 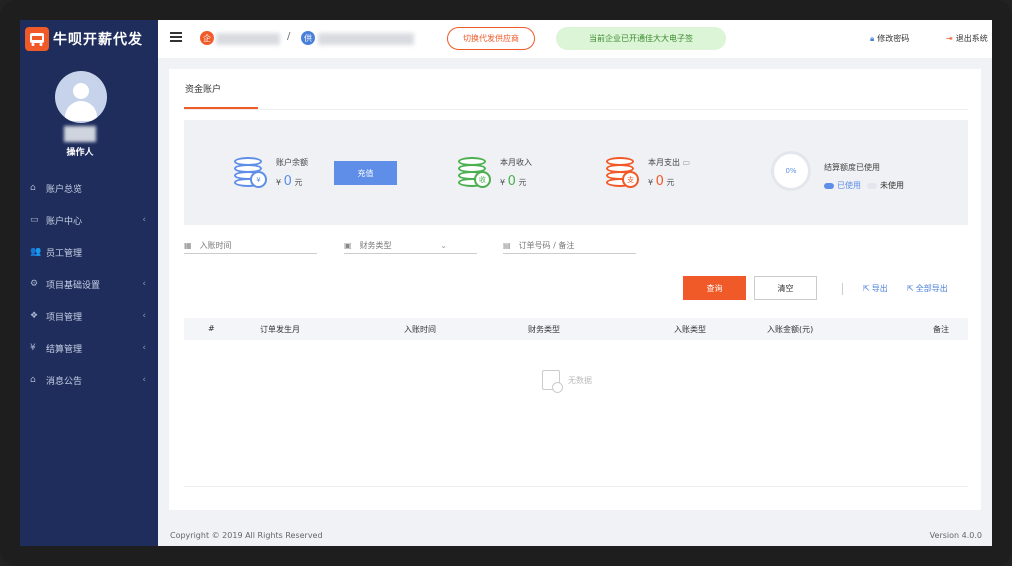 What do you see at coordinates (949, 38) in the screenshot?
I see `logout-icon: ⇥` at bounding box center [949, 38].